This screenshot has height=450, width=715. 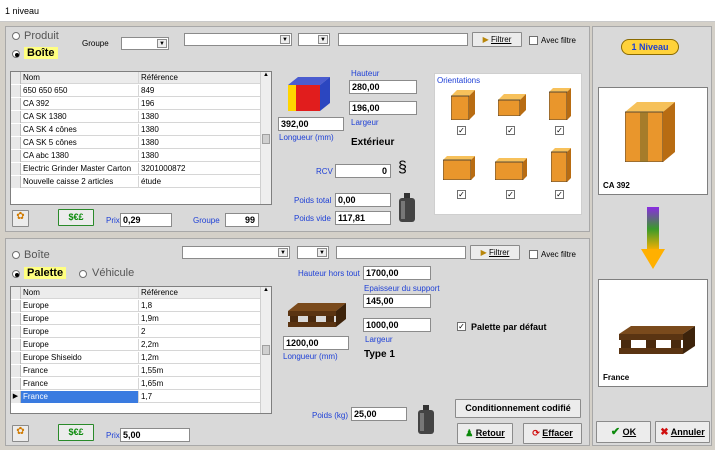 What do you see at coordinates (397, 325) in the screenshot?
I see `bottom-largeur-input: 1000,00` at bounding box center [397, 325].